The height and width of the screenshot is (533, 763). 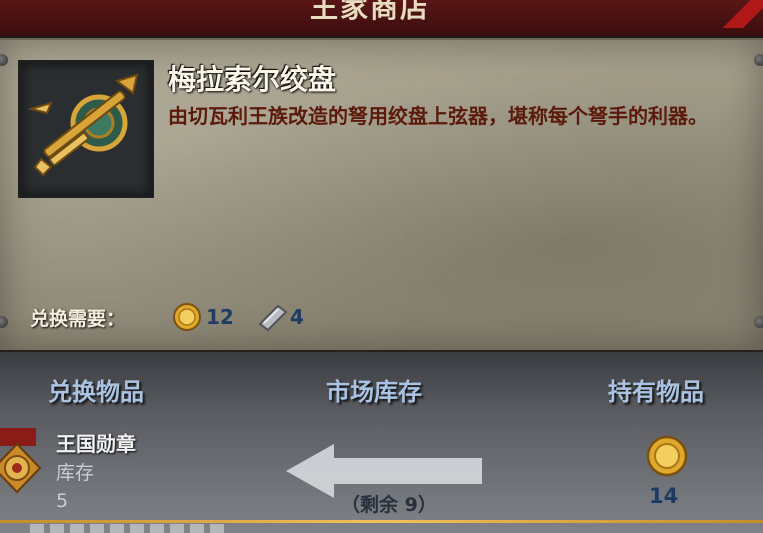 What do you see at coordinates (273, 318) in the screenshot?
I see `whetstone-icon` at bounding box center [273, 318].